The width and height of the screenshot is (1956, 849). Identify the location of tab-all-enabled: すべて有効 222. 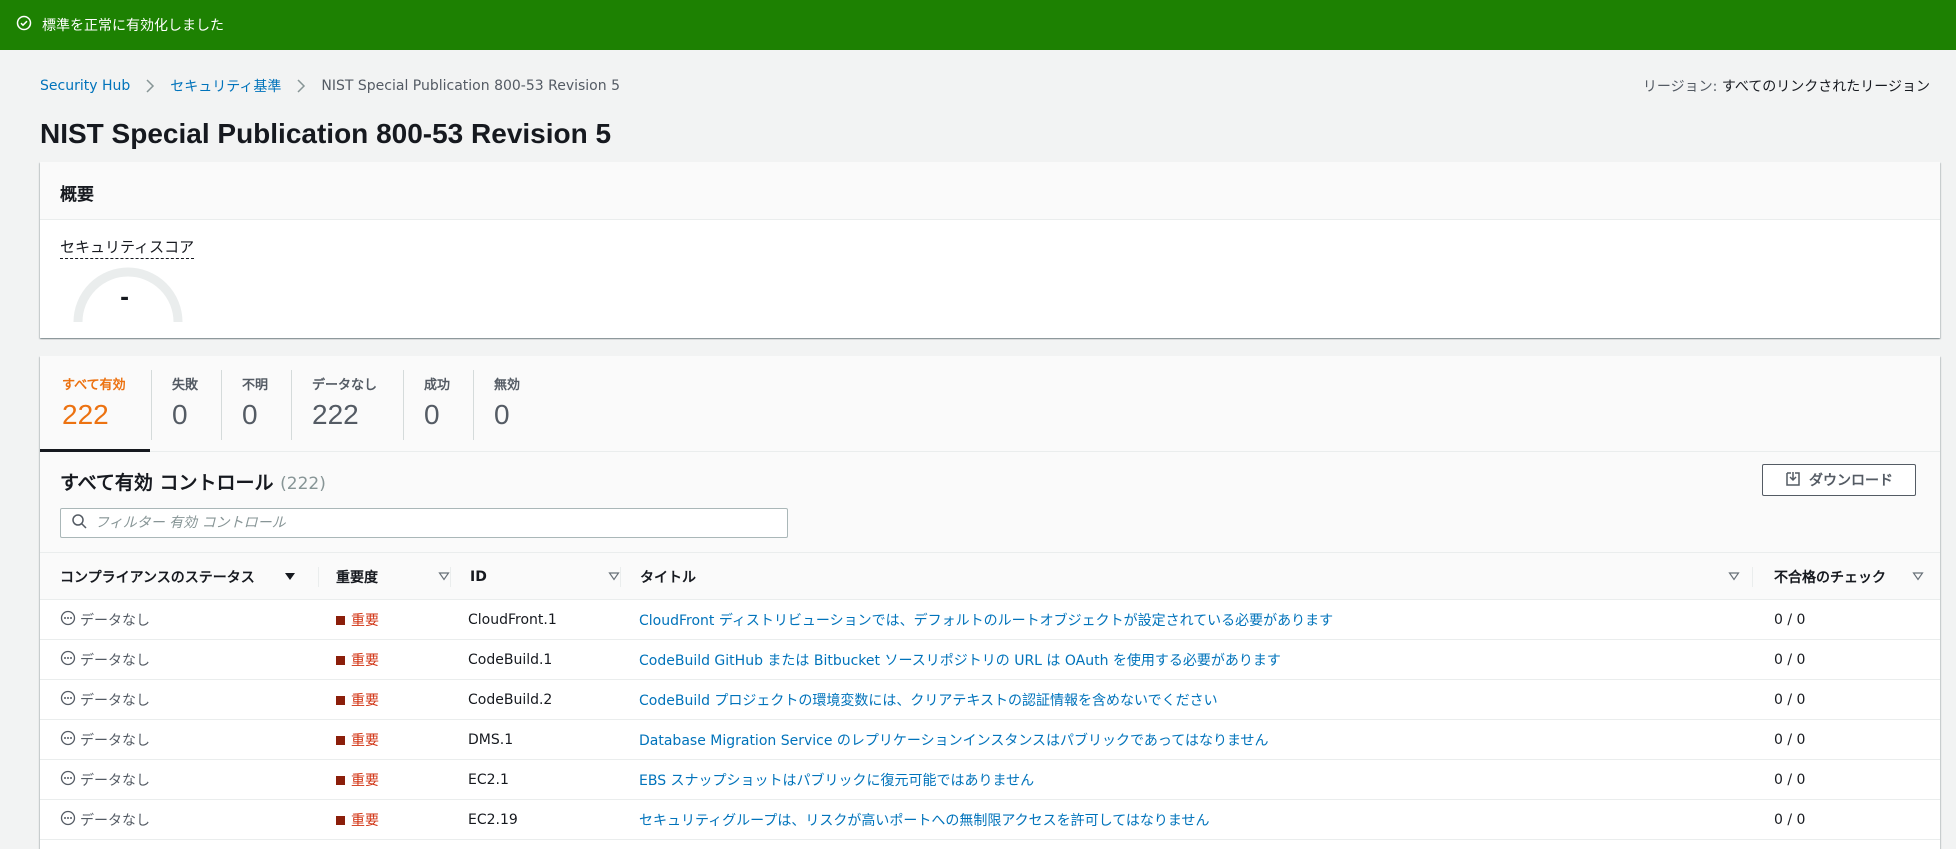
(95, 404).